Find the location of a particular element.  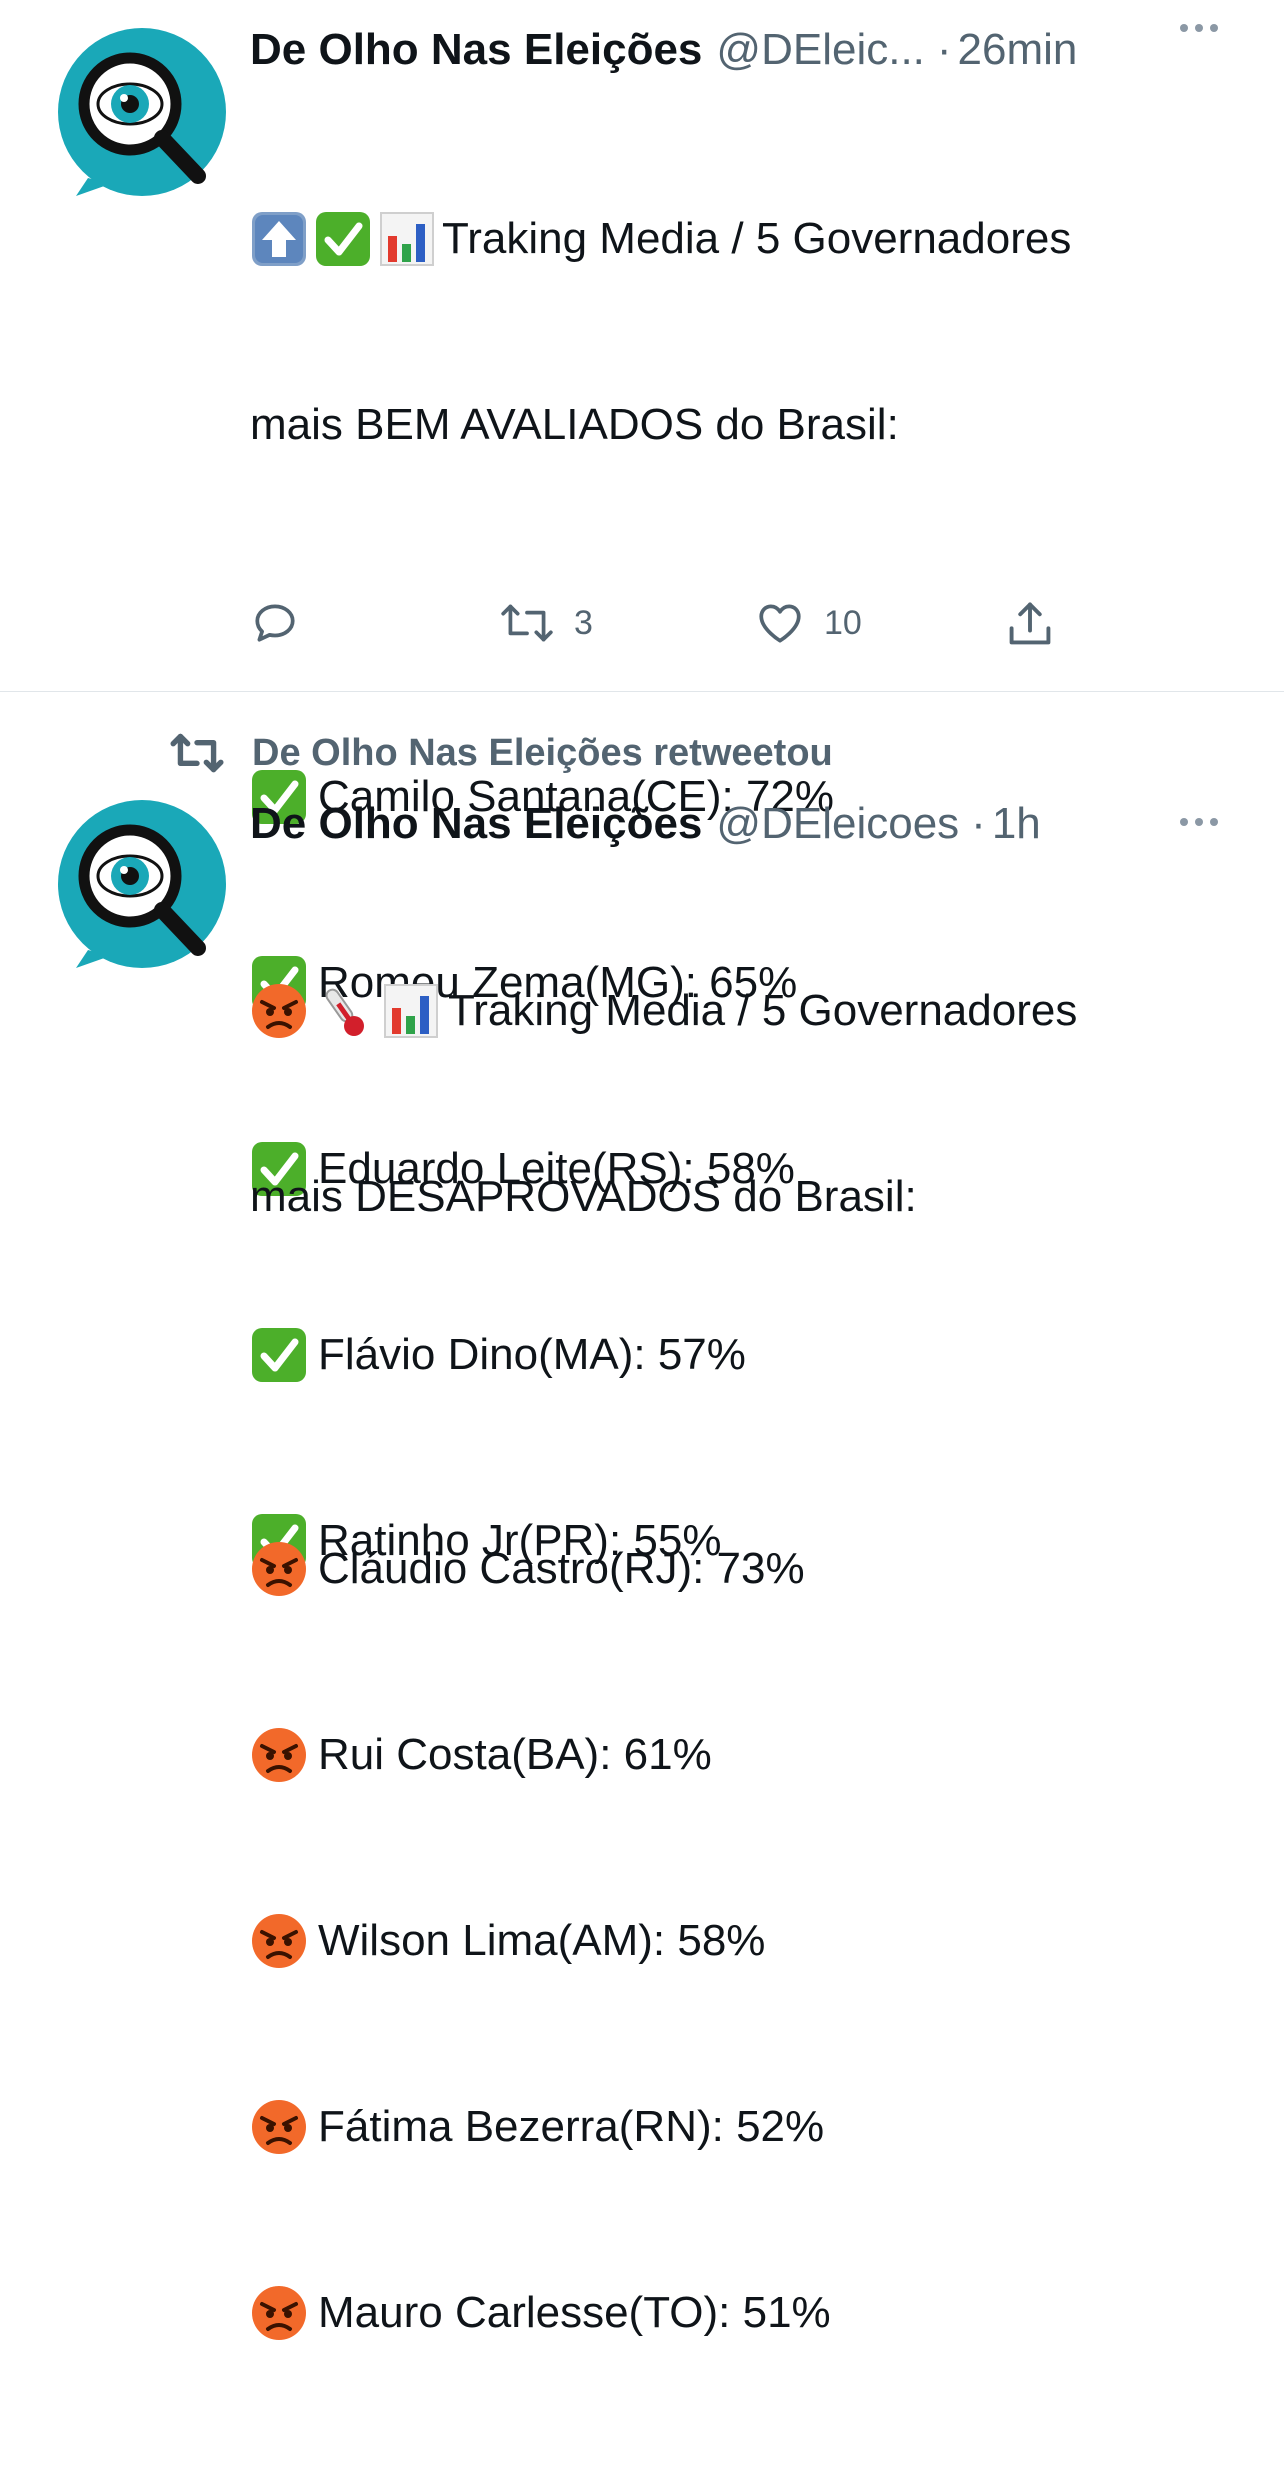

list-item: Fátima Bezerra(RN): 52% is located at coordinates (737, 2127).